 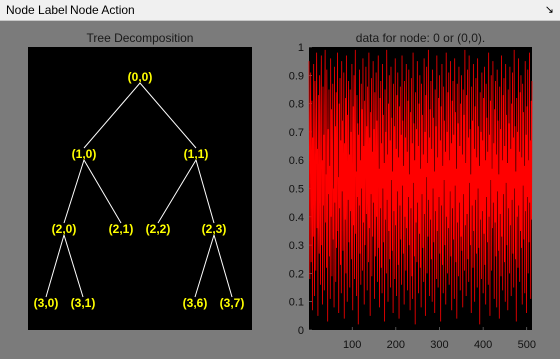 I want to click on y-tick-label: 0.9, so click(x=296, y=76).